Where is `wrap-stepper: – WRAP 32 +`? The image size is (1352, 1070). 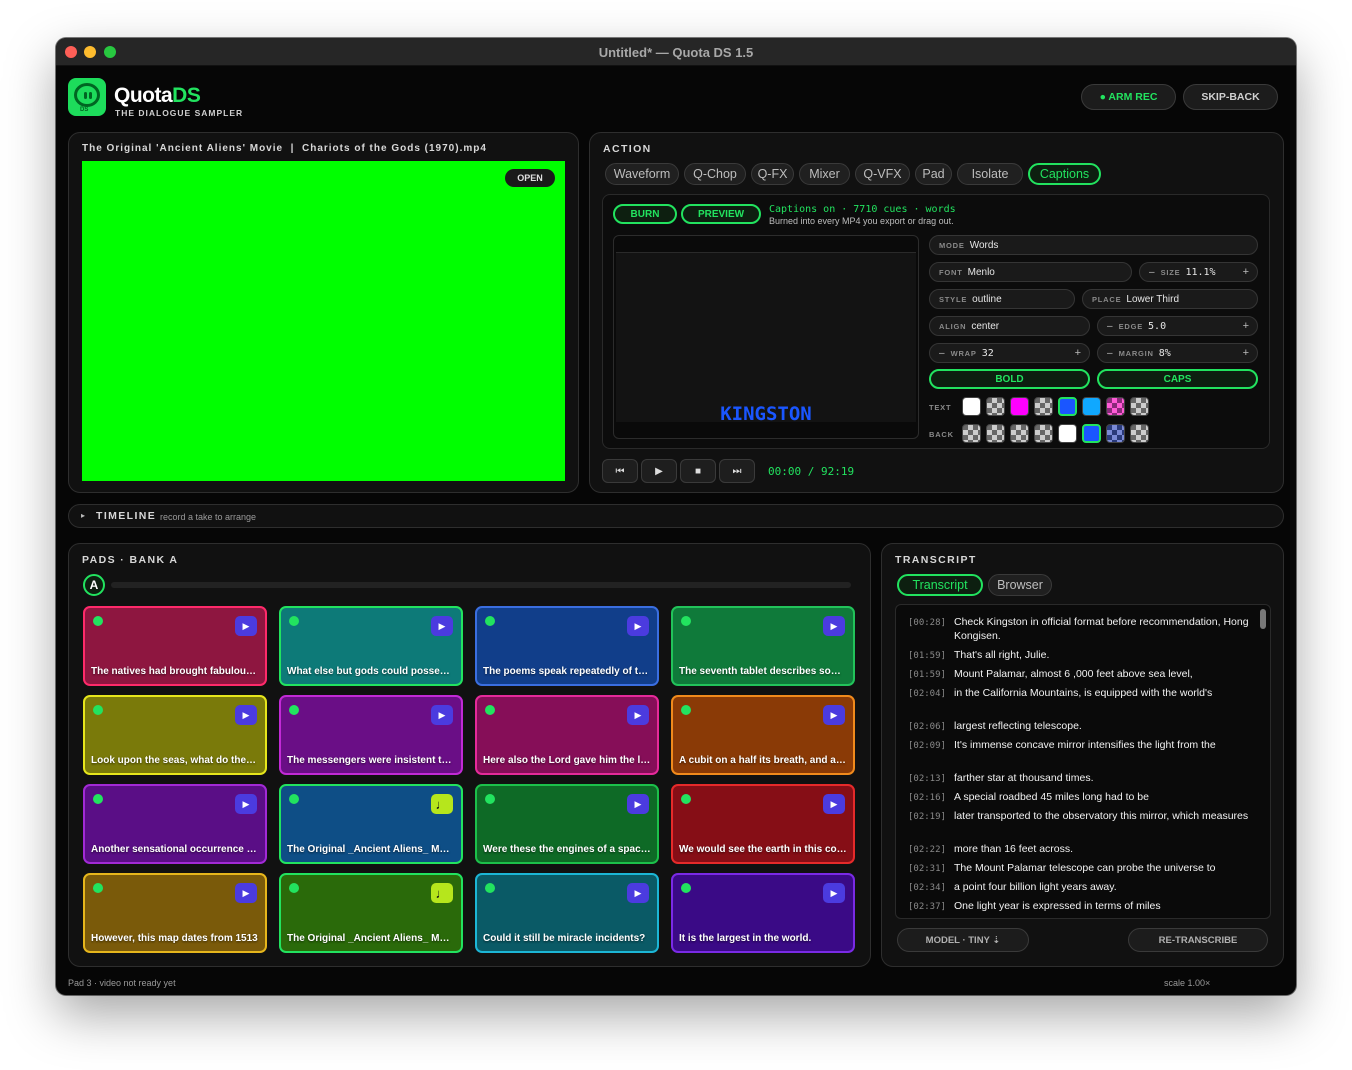
wrap-stepper: – WRAP 32 + is located at coordinates (1009, 353).